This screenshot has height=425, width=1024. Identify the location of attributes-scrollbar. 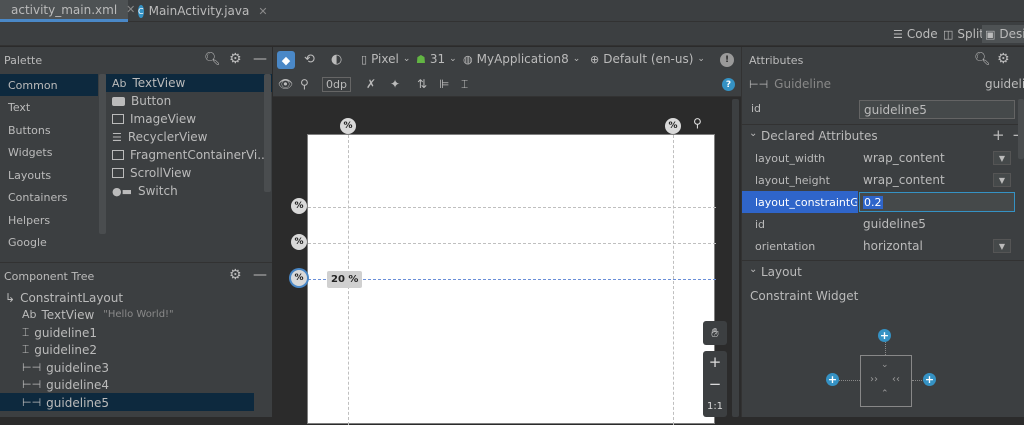
(1021, 129).